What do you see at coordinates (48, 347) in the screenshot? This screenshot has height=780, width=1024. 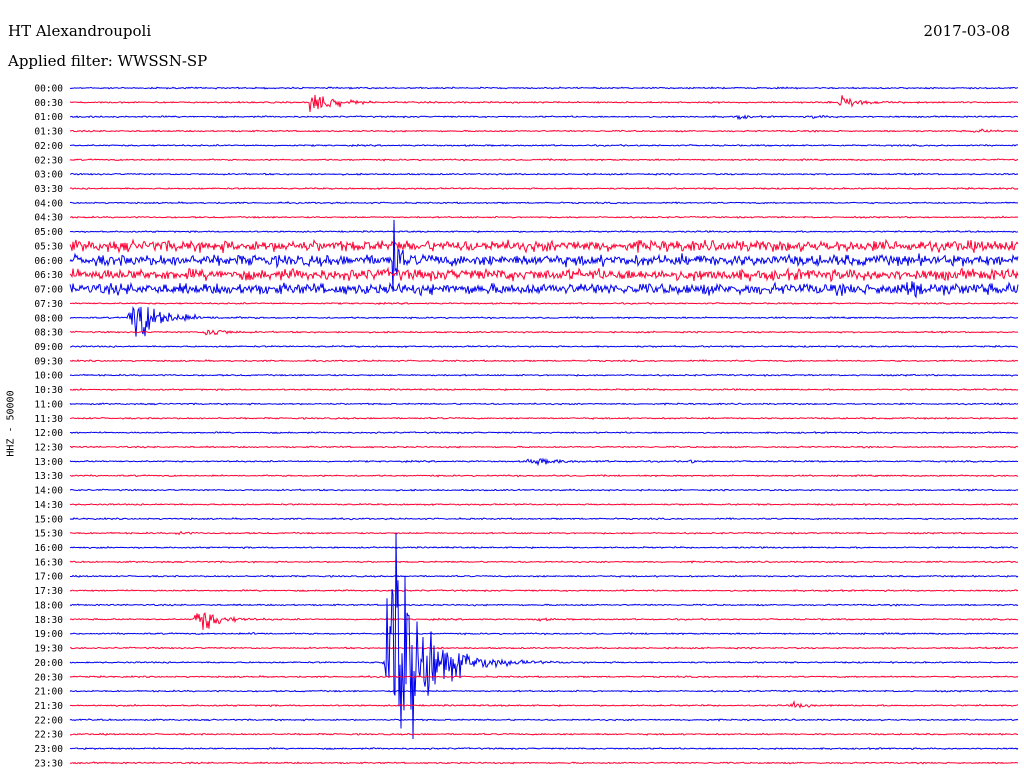 I see `row-time-label: 09:00` at bounding box center [48, 347].